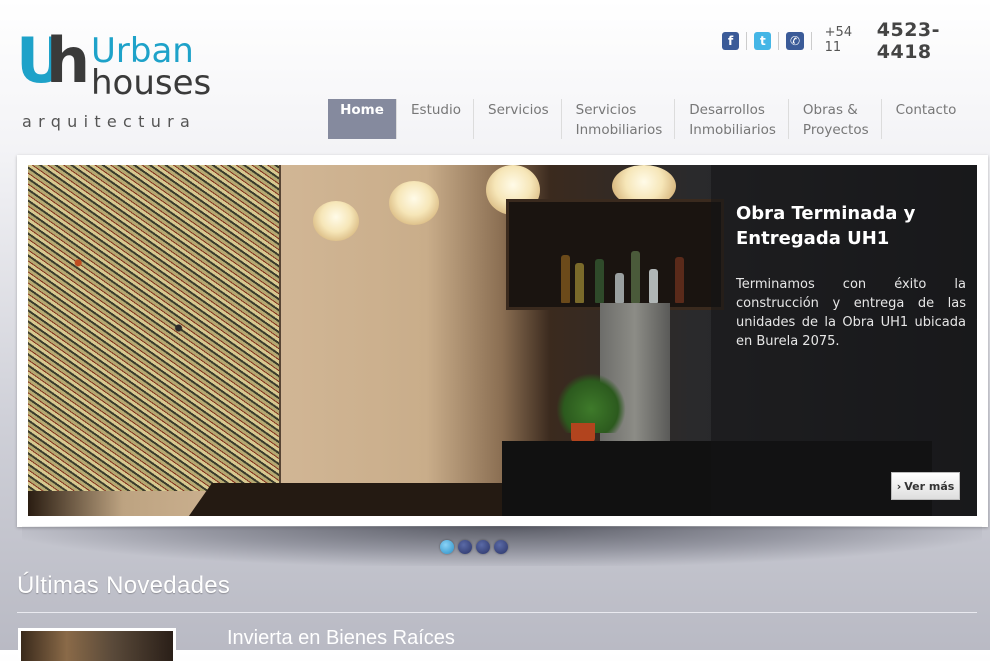  I want to click on nav-servicios: Servicios, so click(517, 119).